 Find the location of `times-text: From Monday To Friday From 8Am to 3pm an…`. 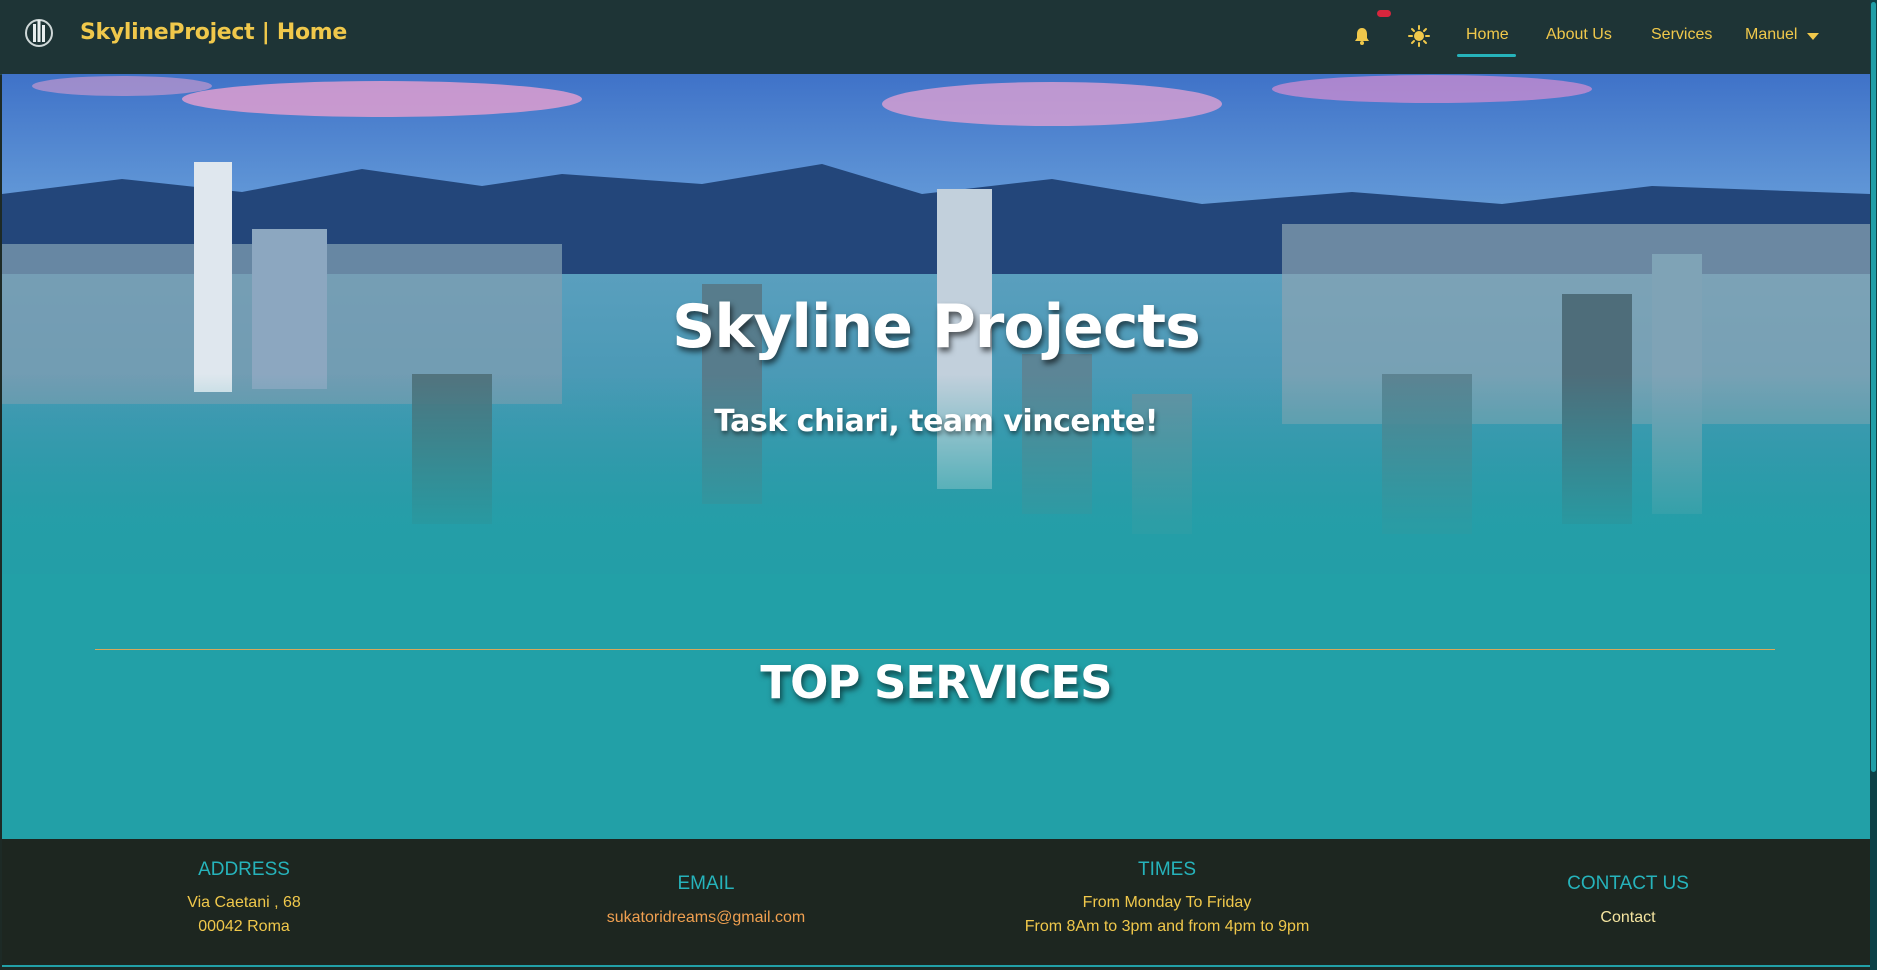

times-text: From Monday To Friday From 8Am to 3pm an… is located at coordinates (1167, 915).